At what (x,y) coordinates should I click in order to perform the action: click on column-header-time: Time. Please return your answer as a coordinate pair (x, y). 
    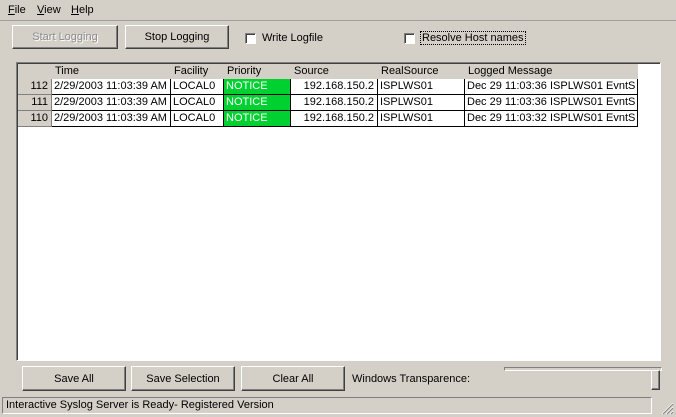
    Looking at the image, I should click on (111, 71).